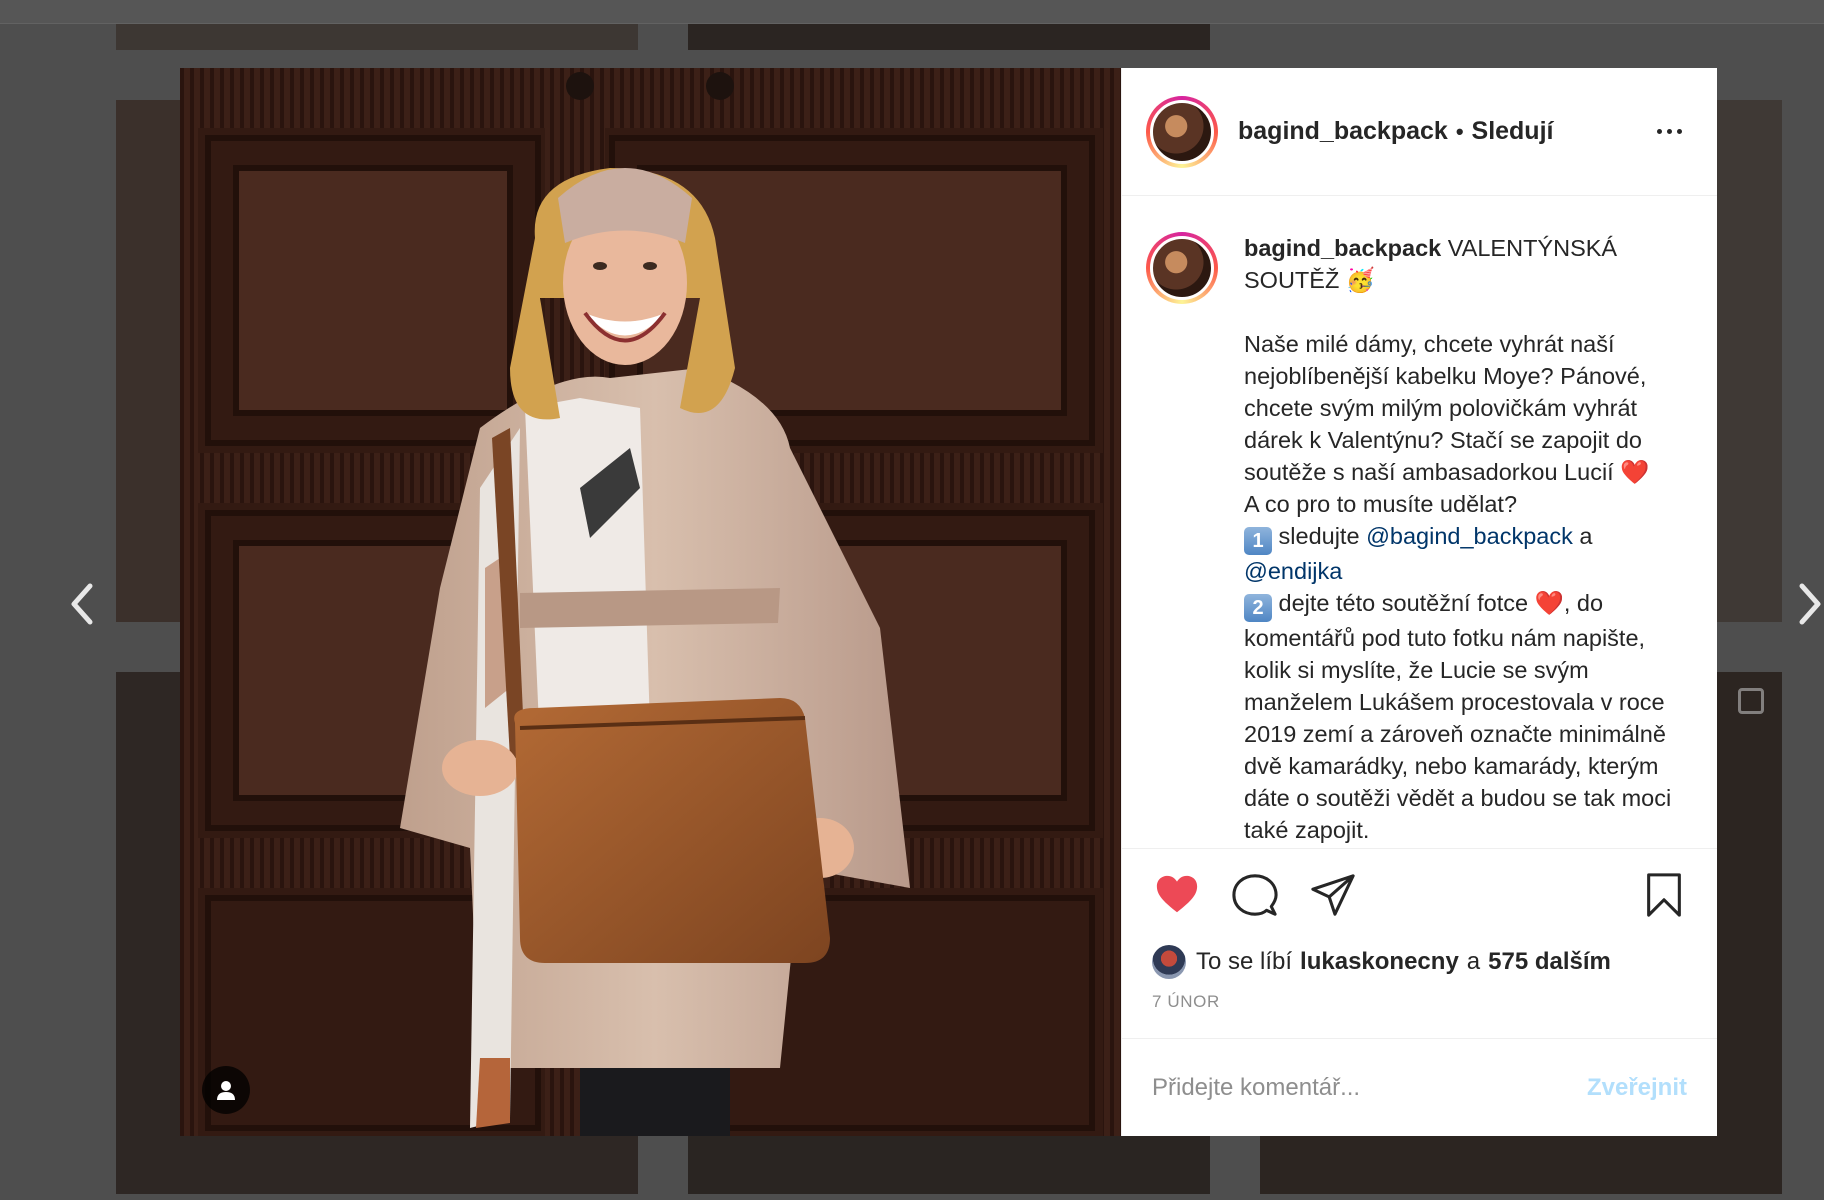 This screenshot has width=1824, height=1200. What do you see at coordinates (1182, 131) in the screenshot?
I see `author-avatar` at bounding box center [1182, 131].